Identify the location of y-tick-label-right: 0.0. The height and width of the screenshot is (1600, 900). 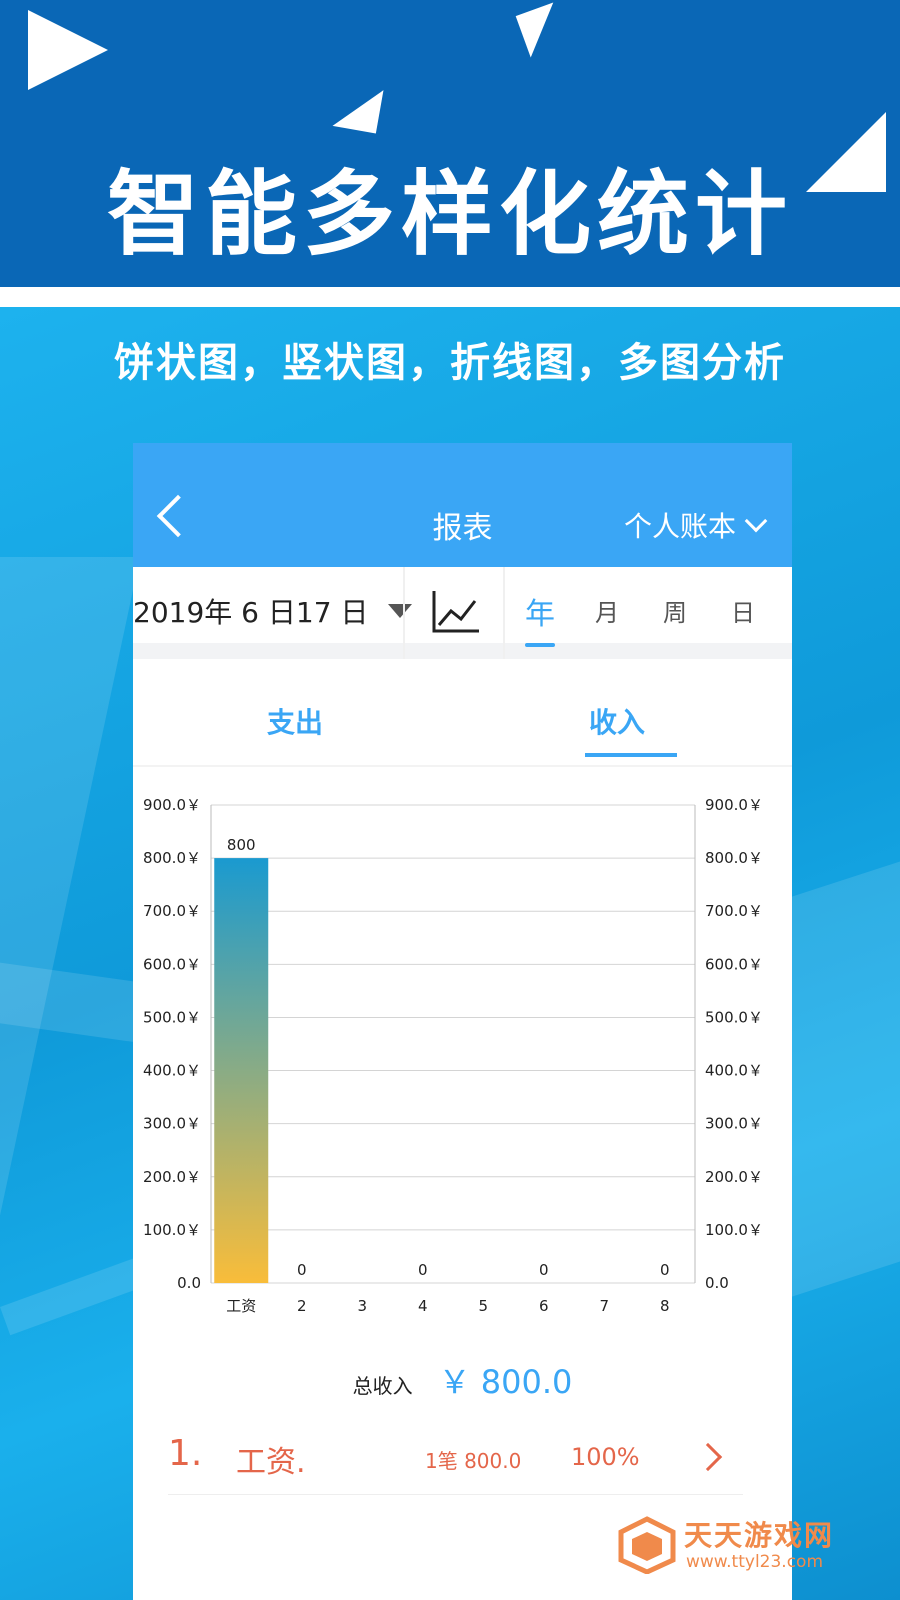
(717, 1283).